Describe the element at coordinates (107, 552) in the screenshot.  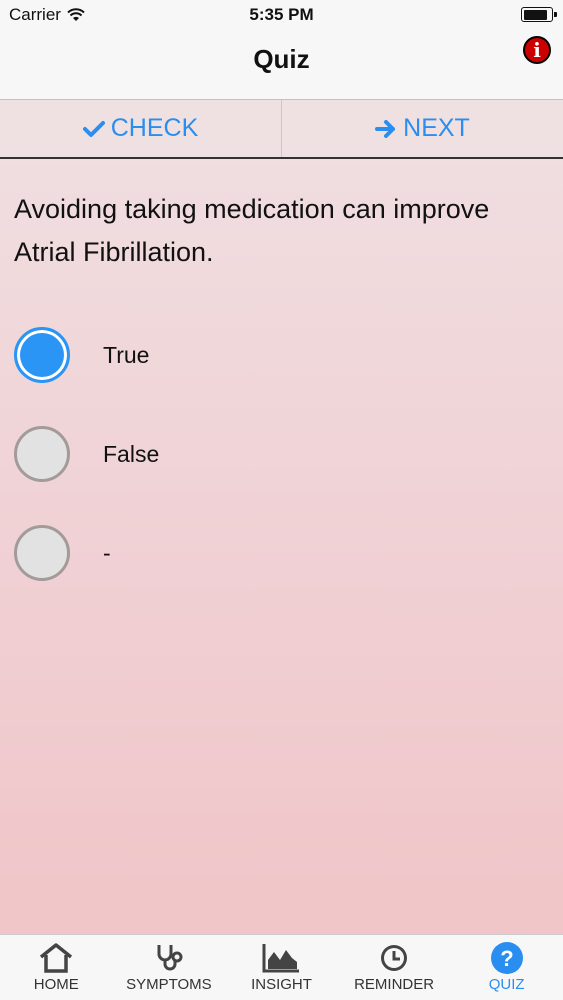
I see `option-label: -` at that location.